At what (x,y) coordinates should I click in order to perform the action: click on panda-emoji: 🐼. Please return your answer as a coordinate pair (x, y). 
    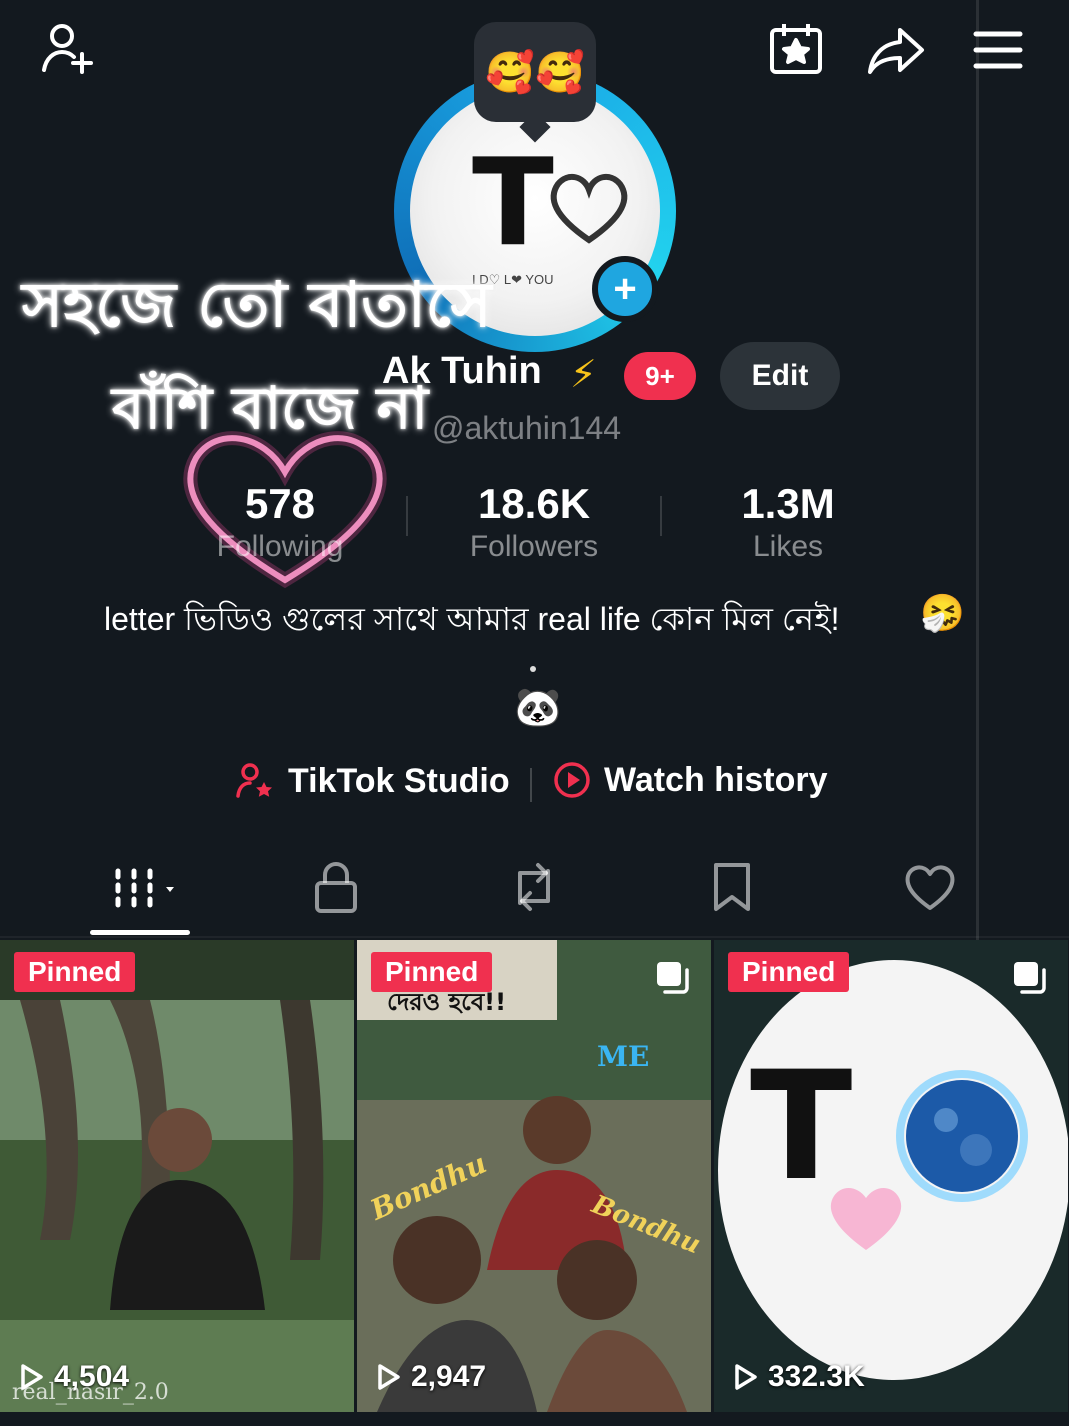
    Looking at the image, I should click on (538, 708).